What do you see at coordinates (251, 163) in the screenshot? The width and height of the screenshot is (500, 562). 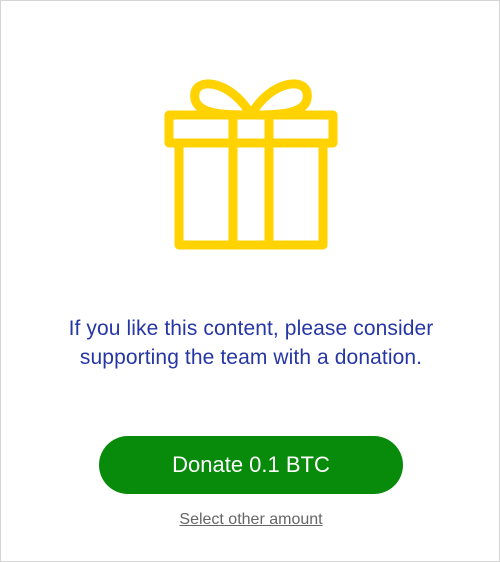 I see `gift-icon` at bounding box center [251, 163].